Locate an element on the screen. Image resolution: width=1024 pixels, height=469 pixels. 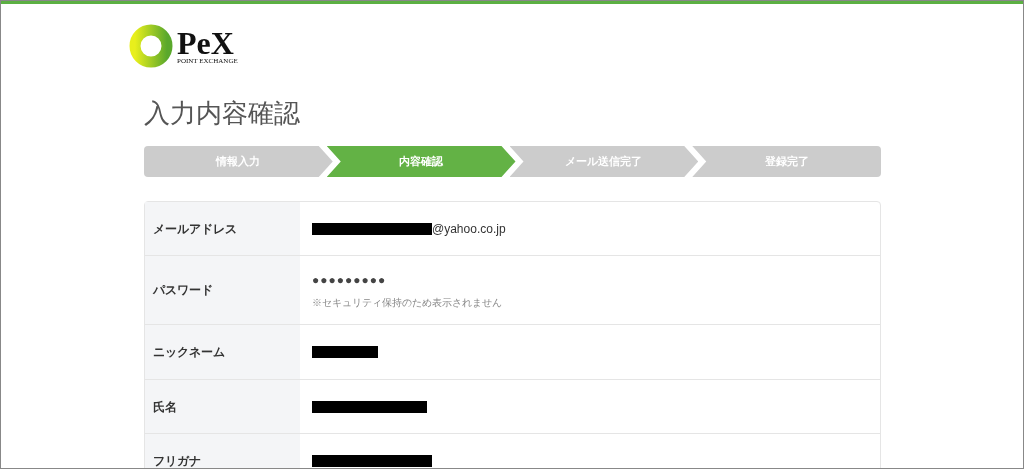
logo-text: PeX is located at coordinates (205, 42).